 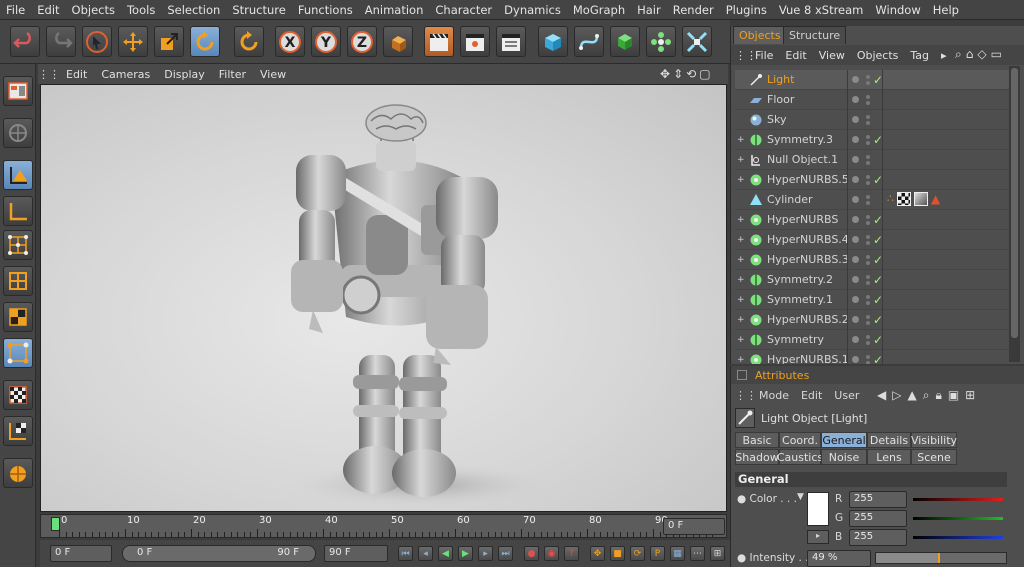 I want to click on start-frame-field: 0 F, so click(x=81, y=553).